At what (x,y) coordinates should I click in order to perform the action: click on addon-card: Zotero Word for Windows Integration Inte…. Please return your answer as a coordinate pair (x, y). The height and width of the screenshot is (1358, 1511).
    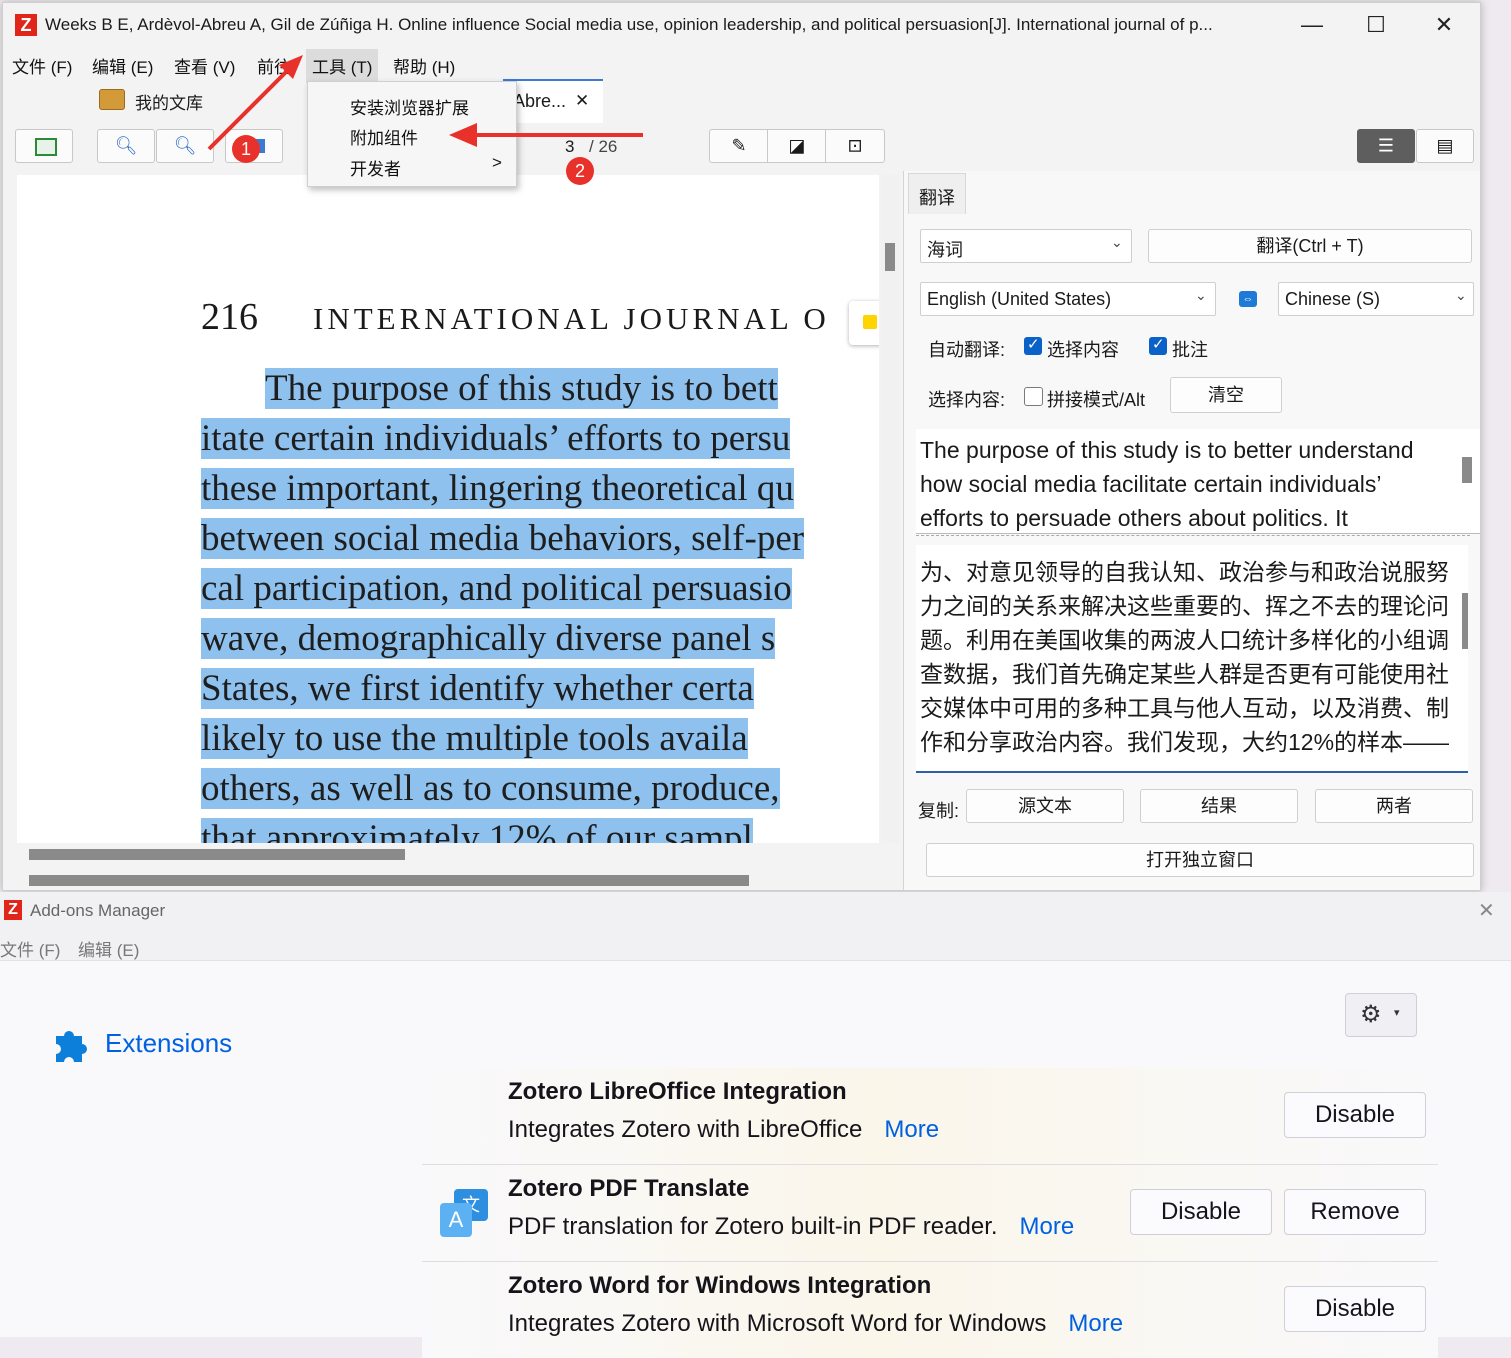
    Looking at the image, I should click on (930, 1310).